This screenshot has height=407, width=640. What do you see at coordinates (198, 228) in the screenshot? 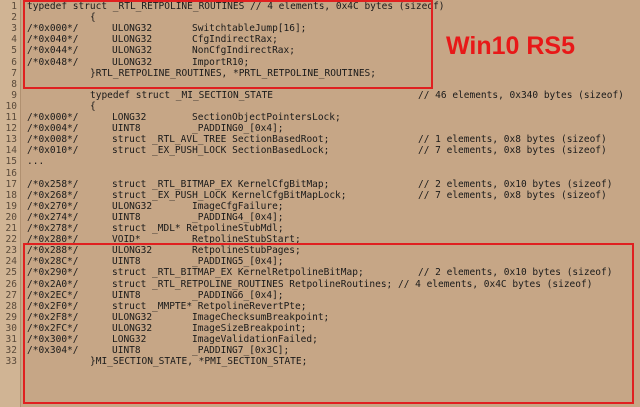
I see `code-token: struct _MDL* RetpolineStubMdl;` at bounding box center [198, 228].